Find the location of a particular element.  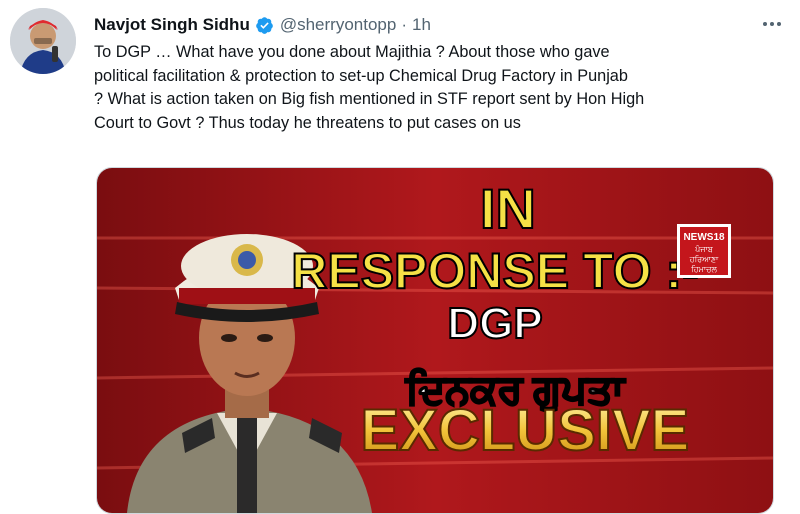

headline-exclusive: EXCLUSIVE is located at coordinates (525, 430).